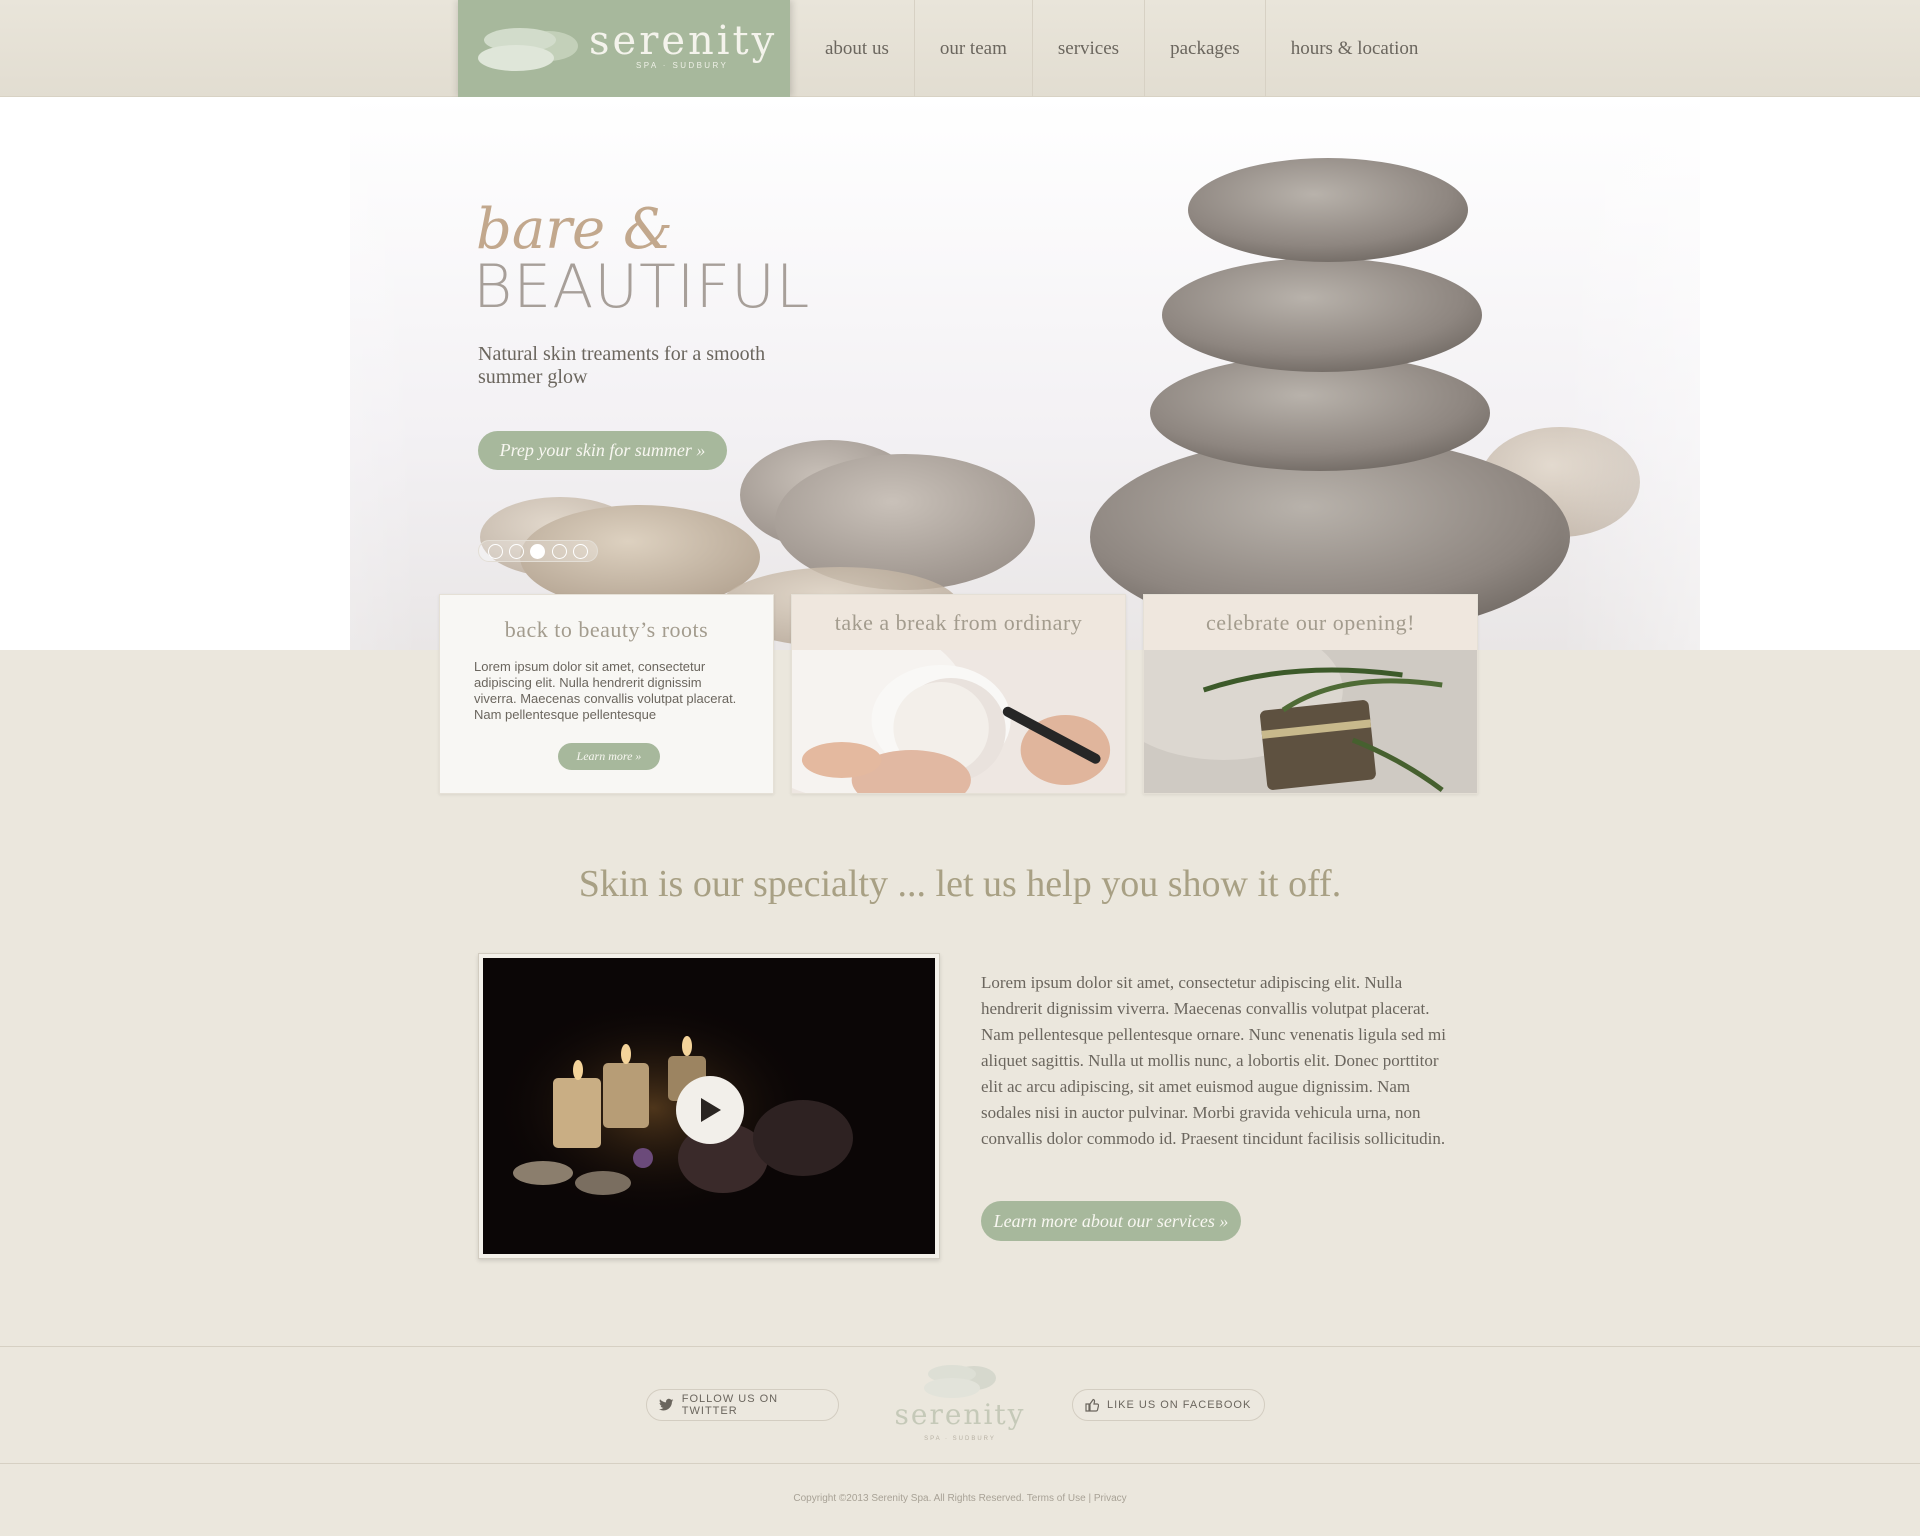 This screenshot has height=1536, width=1920. I want to click on promo-card-title: take a break from ordinary, so click(958, 622).